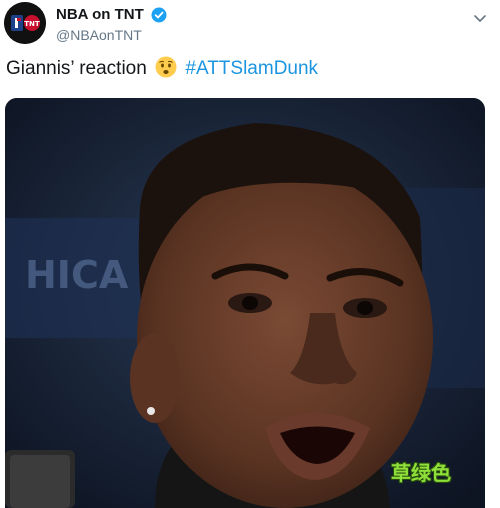  I want to click on tweet-text: Giannis’ reaction #ATTSlamDunk, so click(162, 68).